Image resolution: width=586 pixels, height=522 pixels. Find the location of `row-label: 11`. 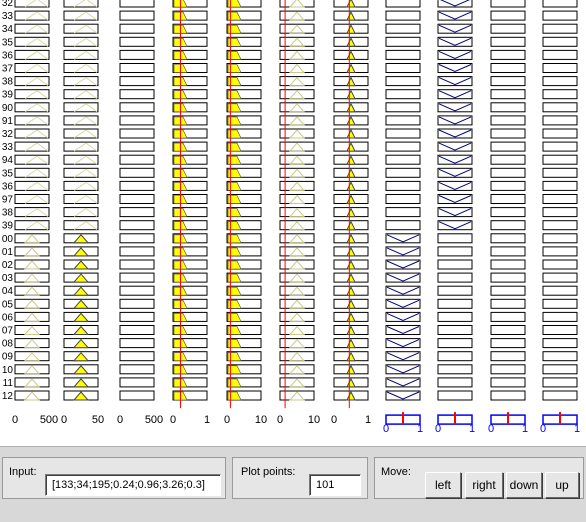

row-label: 11 is located at coordinates (8, 383).